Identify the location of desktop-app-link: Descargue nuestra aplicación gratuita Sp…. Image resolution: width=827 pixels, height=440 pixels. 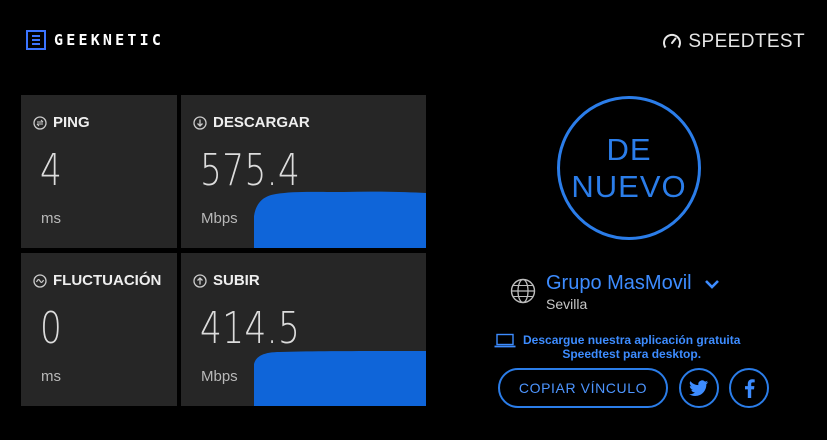
(617, 347).